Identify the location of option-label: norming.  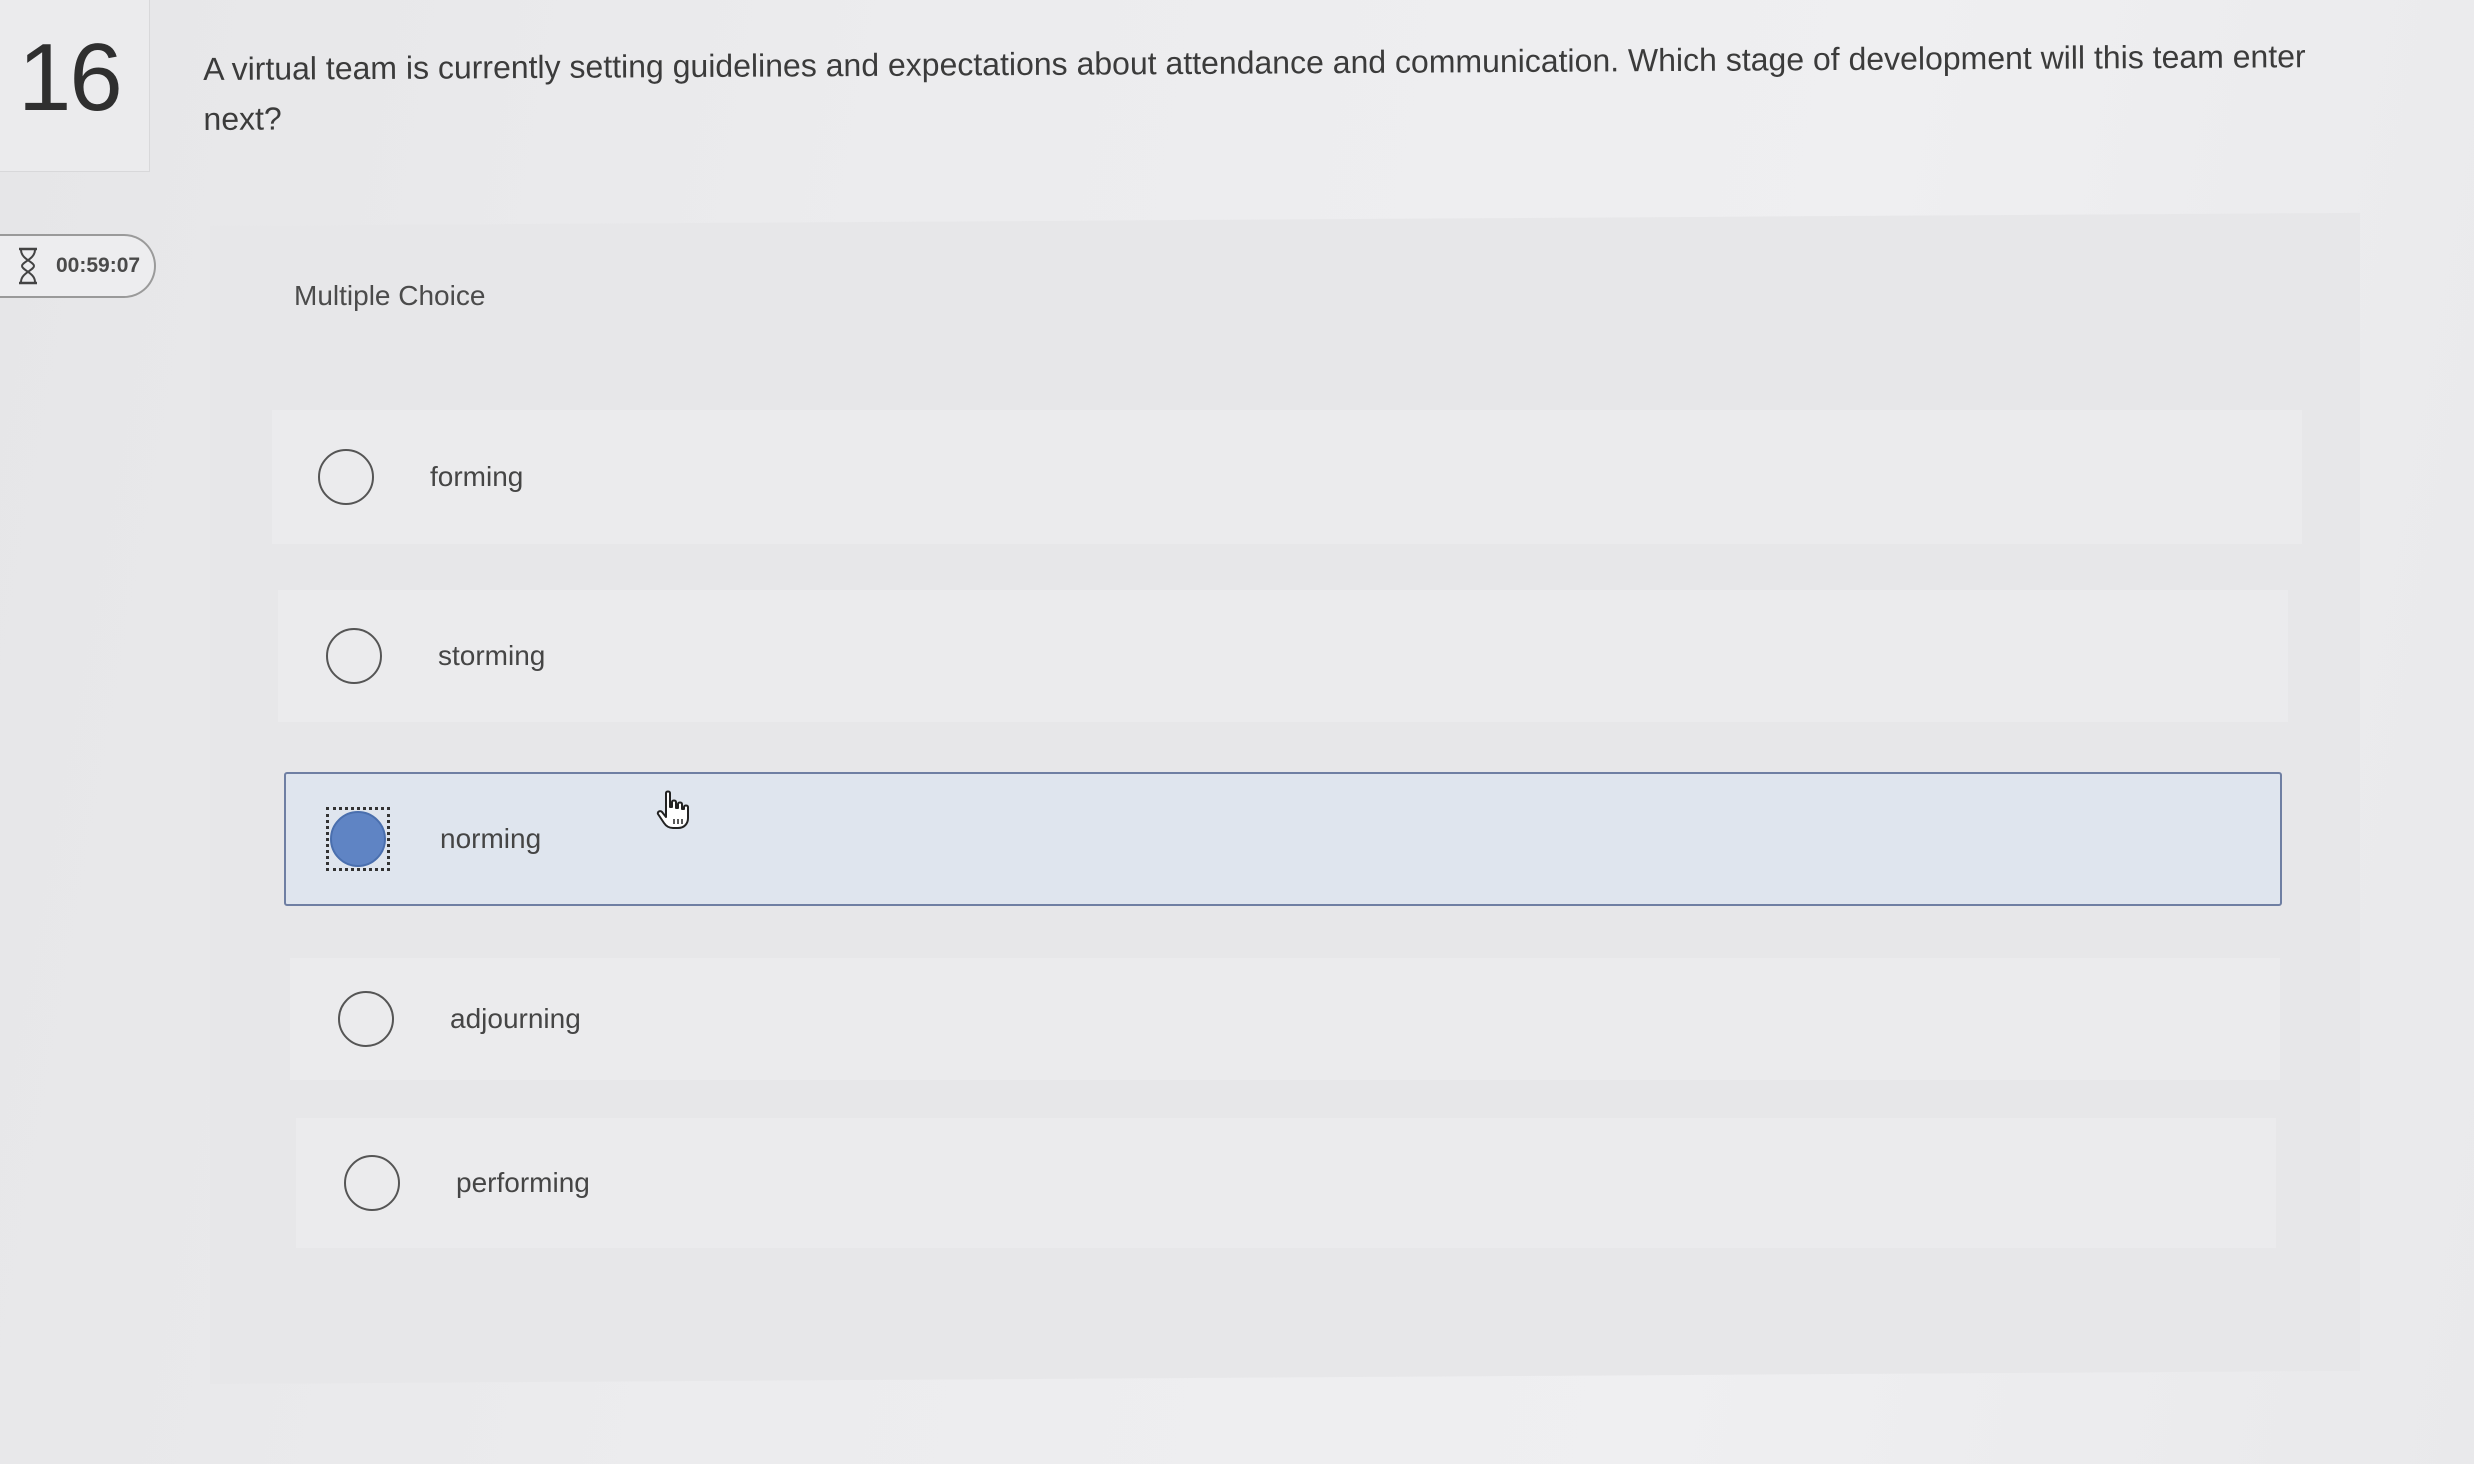
(491, 838).